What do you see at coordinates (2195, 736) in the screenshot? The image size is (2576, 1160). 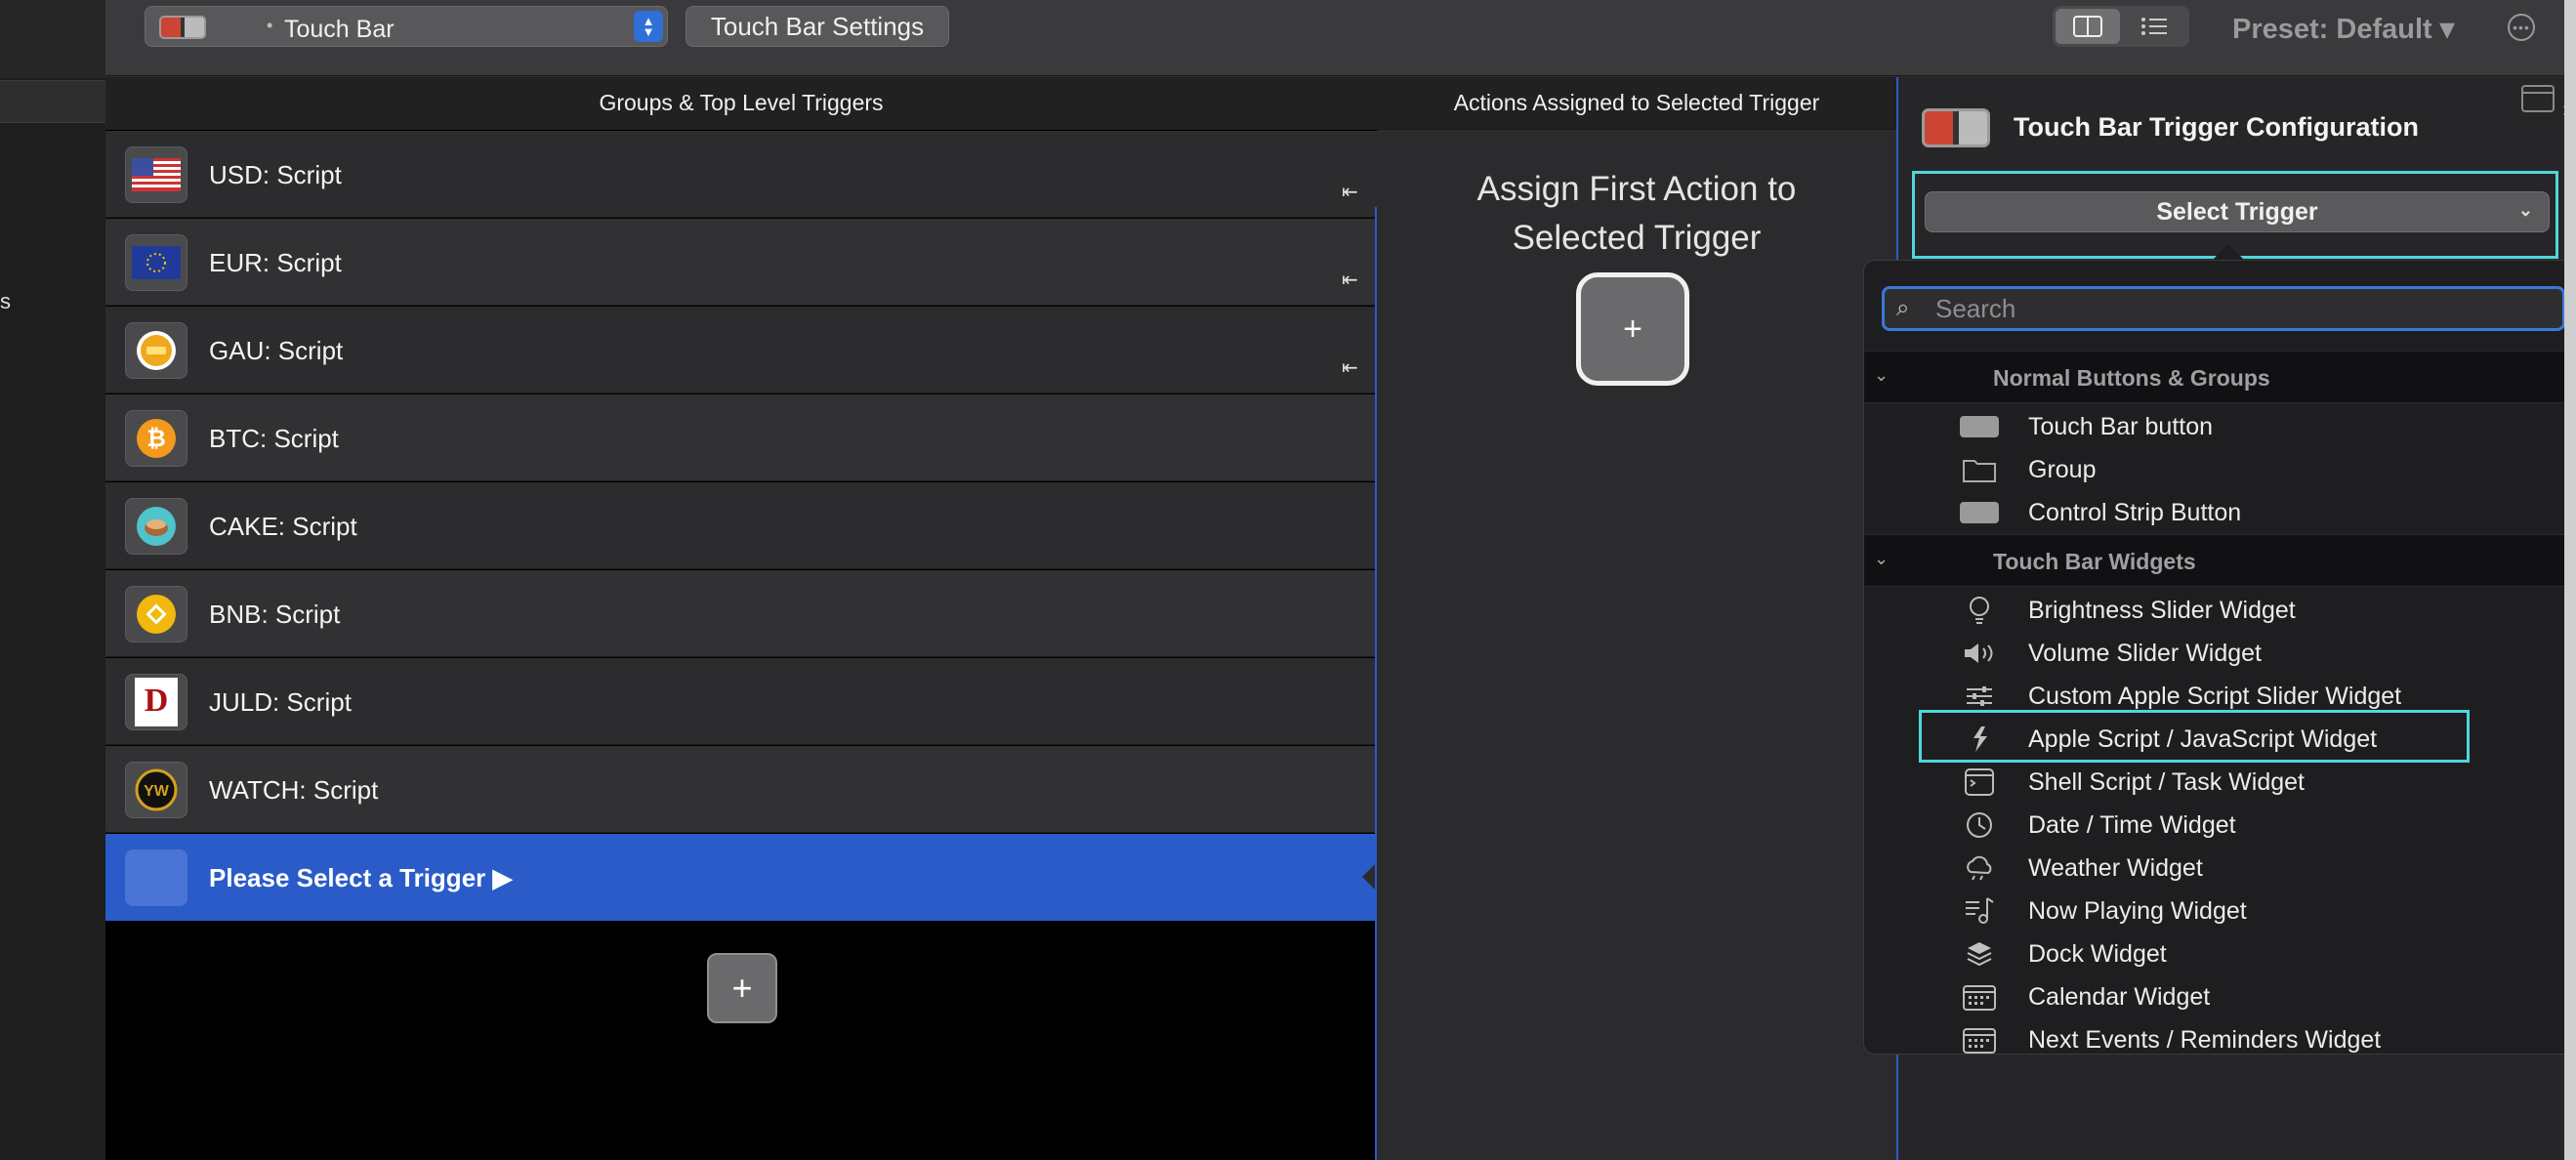 I see `item-highlight-box` at bounding box center [2195, 736].